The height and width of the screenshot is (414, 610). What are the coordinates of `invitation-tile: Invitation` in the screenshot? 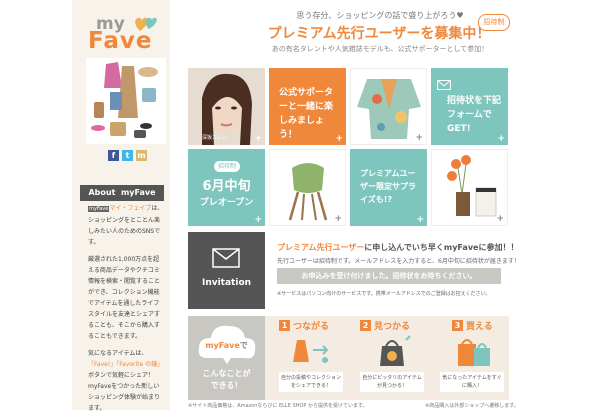 It's located at (226, 270).